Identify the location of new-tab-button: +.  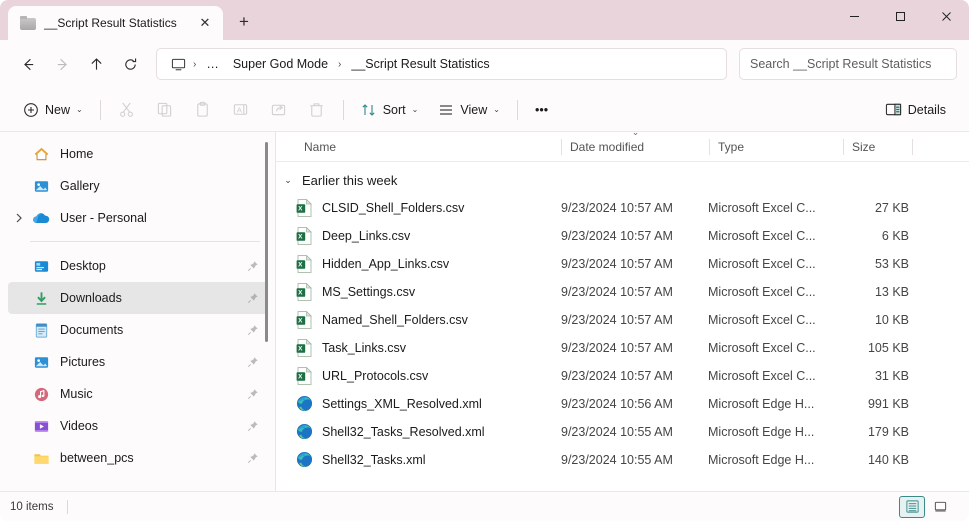
(244, 22).